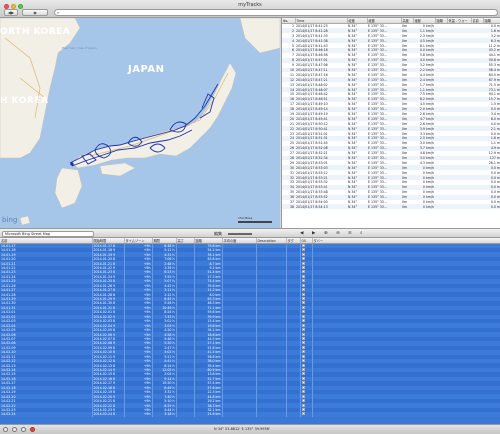  What do you see at coordinates (25, 220) in the screenshot?
I see `island` at bounding box center [25, 220].